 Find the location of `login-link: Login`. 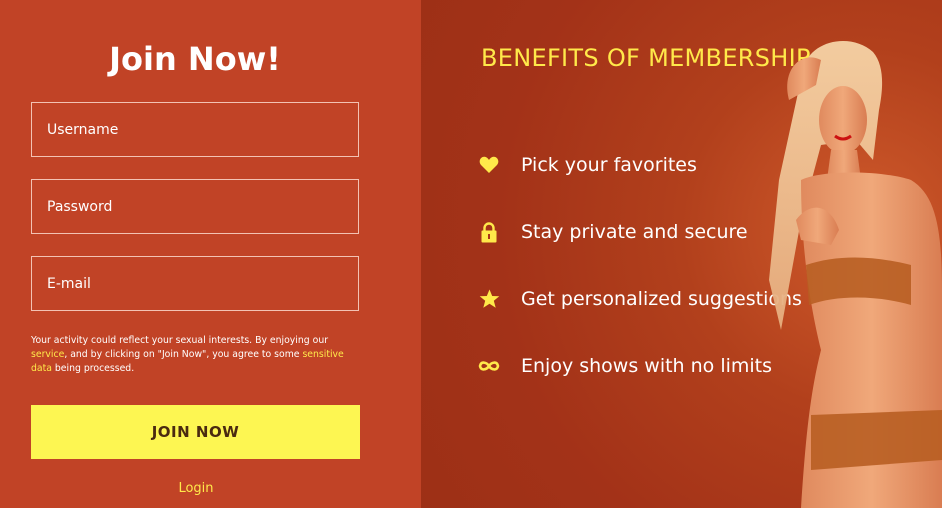

login-link: Login is located at coordinates (196, 488).